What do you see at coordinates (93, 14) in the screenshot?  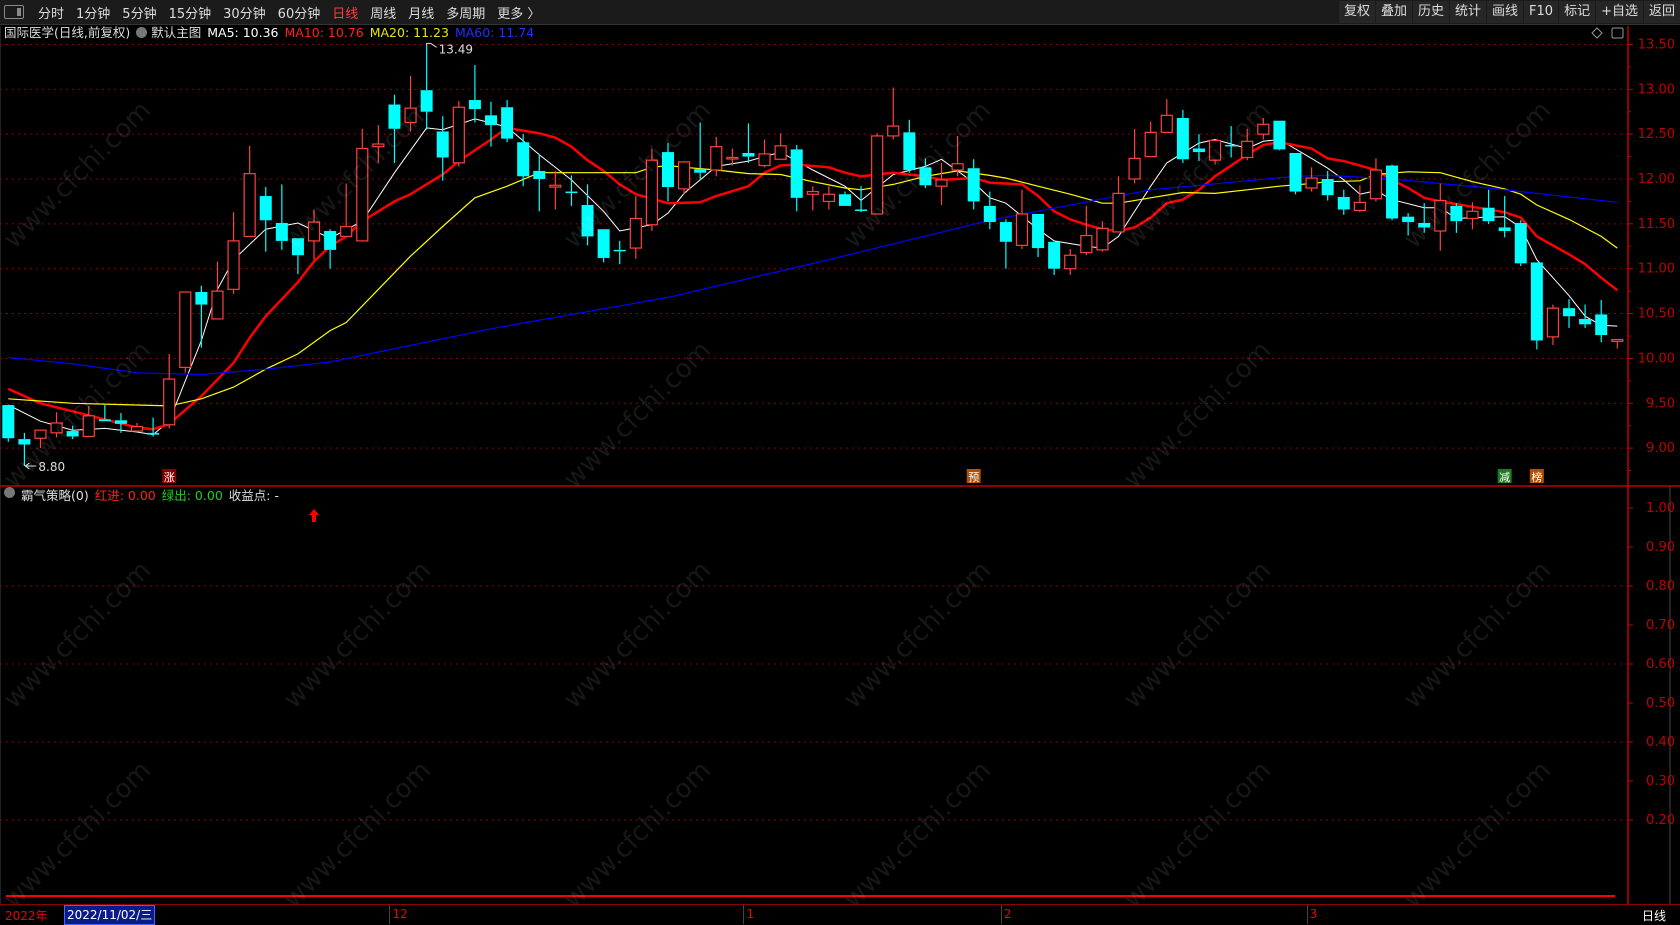 I see `period-tab: 1分钟` at bounding box center [93, 14].